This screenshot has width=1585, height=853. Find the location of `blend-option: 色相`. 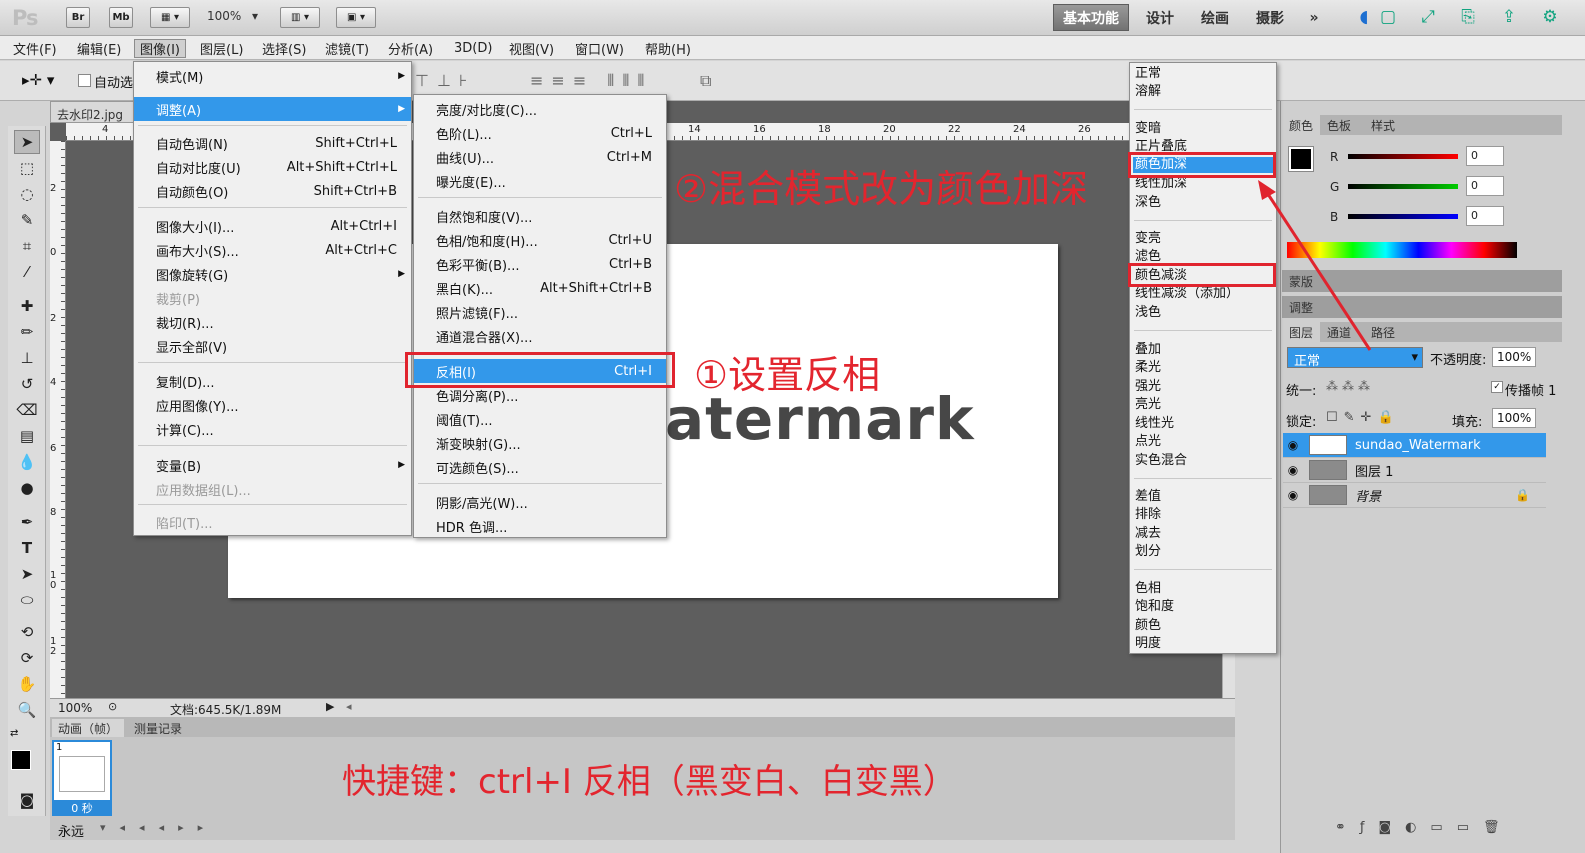

blend-option: 色相 is located at coordinates (1148, 589).